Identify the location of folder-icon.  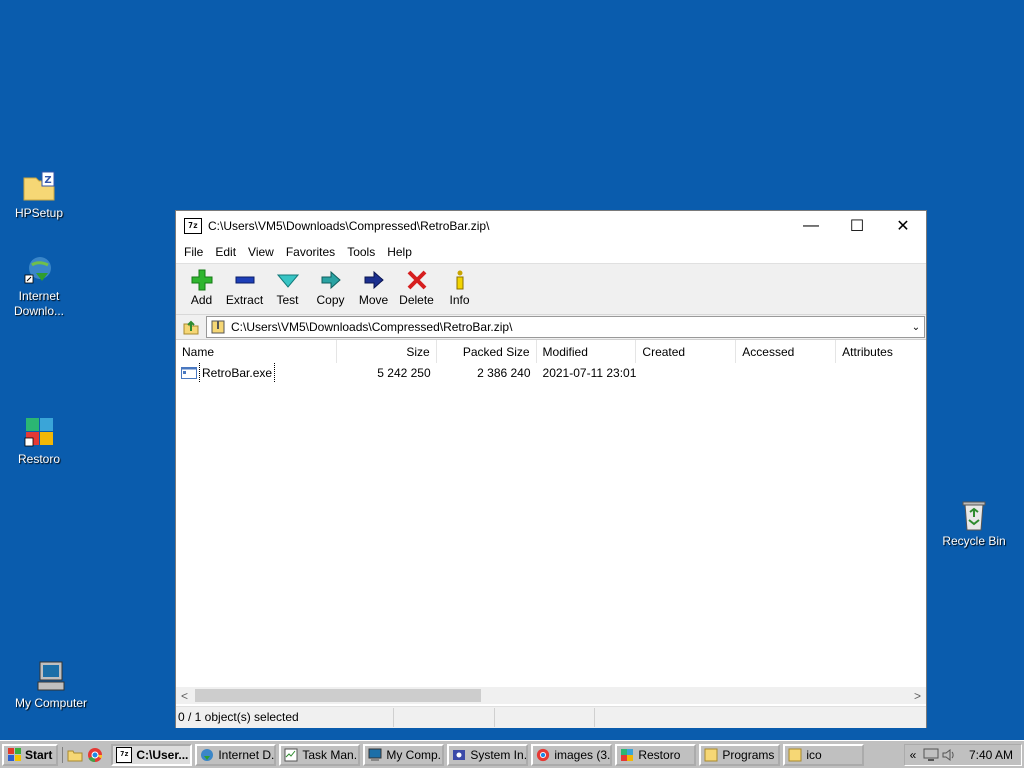
(75, 755).